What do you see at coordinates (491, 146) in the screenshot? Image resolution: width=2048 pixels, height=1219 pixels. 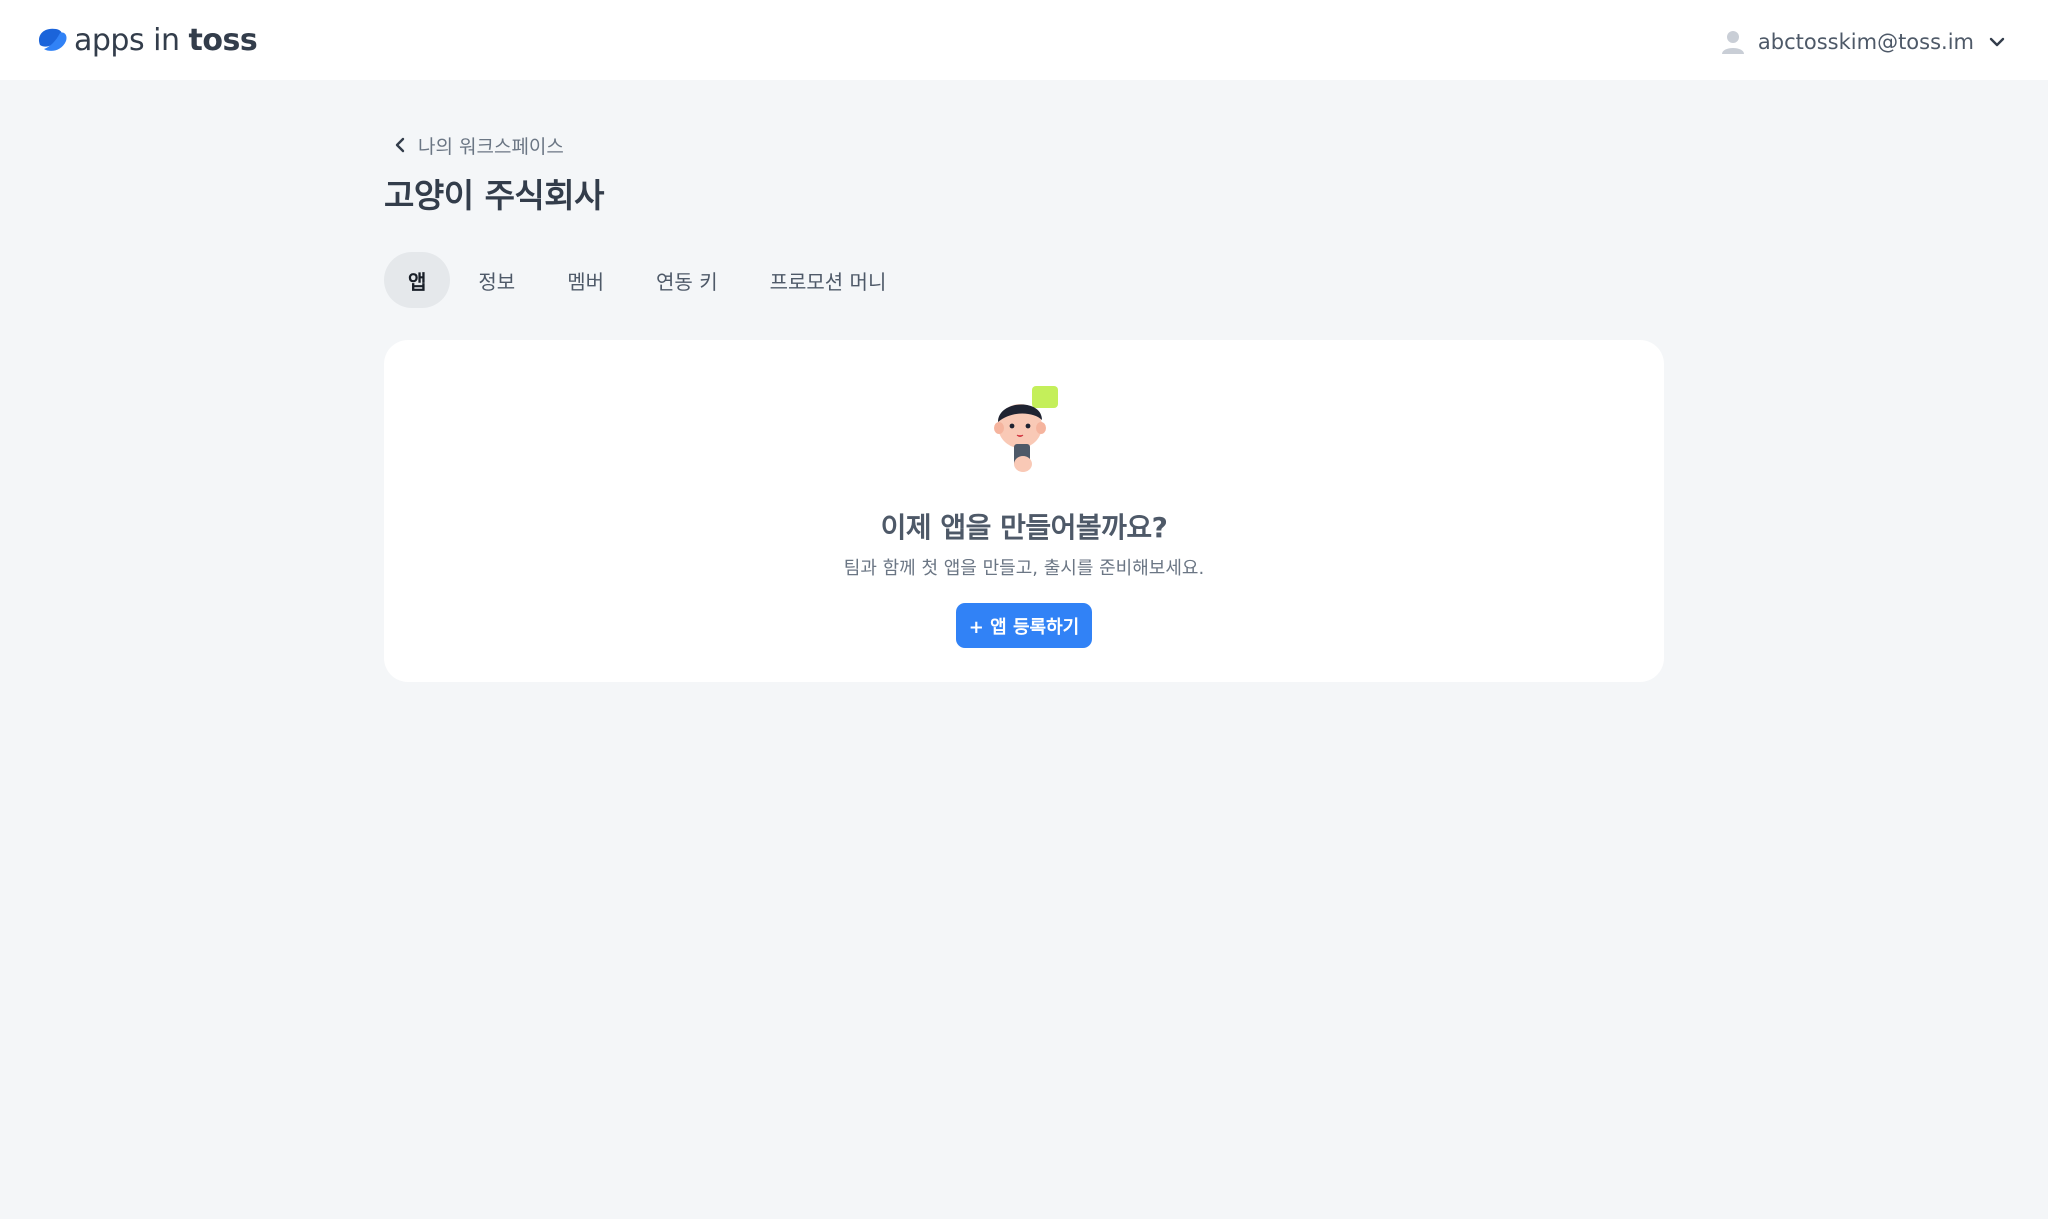 I see `breadcrumb-label: 나의 워크스페이스` at bounding box center [491, 146].